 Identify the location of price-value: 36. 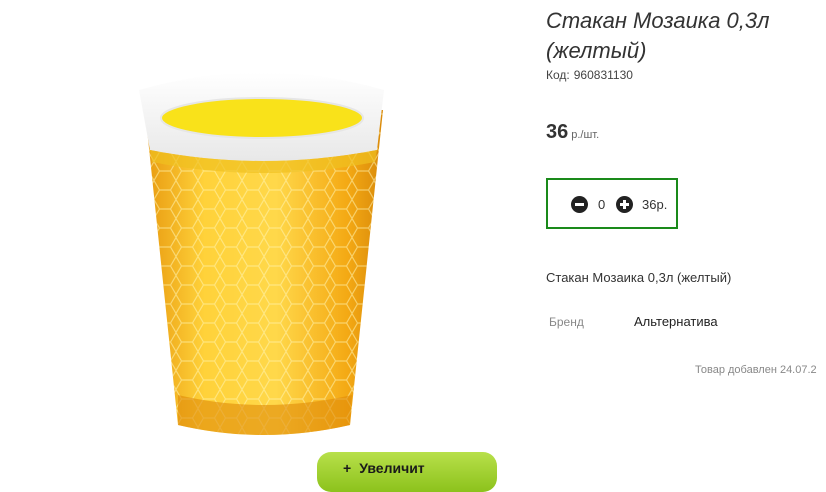
(557, 132).